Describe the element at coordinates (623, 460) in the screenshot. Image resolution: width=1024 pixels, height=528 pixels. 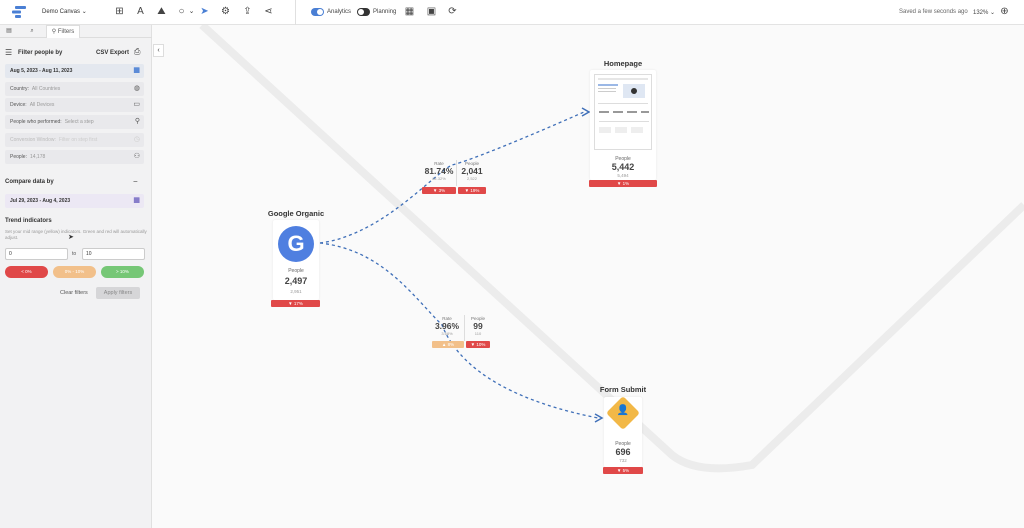
I see `previous-value: 732` at that location.